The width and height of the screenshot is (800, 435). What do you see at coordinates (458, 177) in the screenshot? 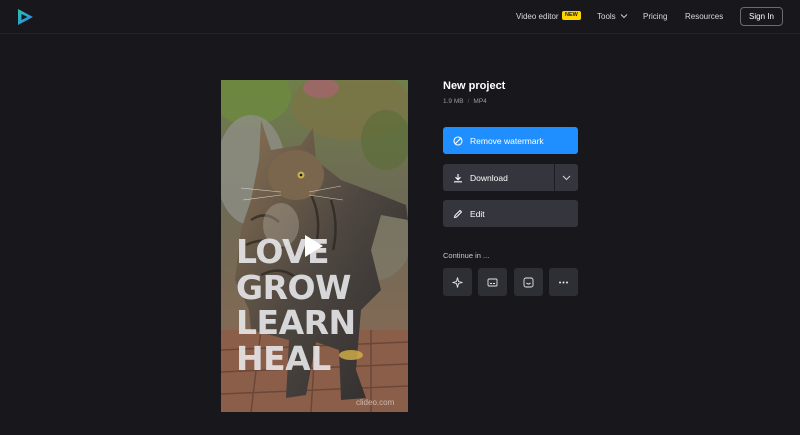
I see `download-icon` at bounding box center [458, 177].